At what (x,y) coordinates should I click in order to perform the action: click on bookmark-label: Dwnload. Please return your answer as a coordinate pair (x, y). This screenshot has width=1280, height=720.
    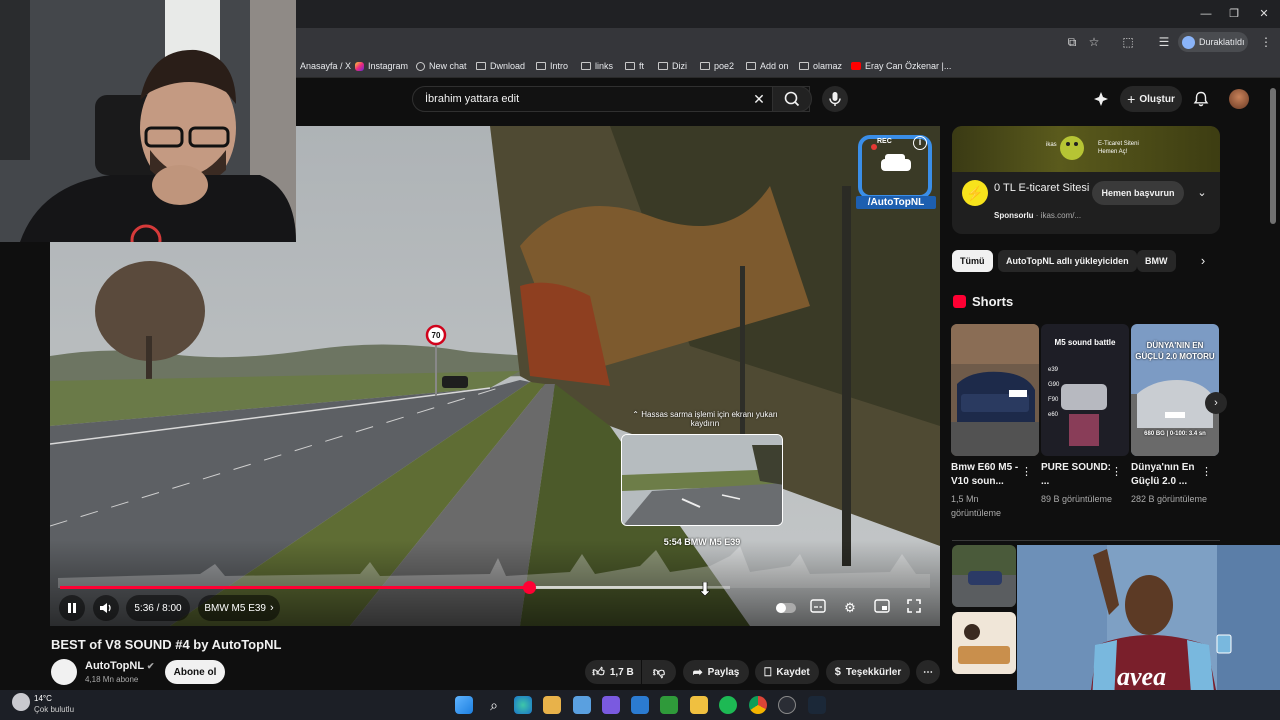
    Looking at the image, I should click on (508, 66).